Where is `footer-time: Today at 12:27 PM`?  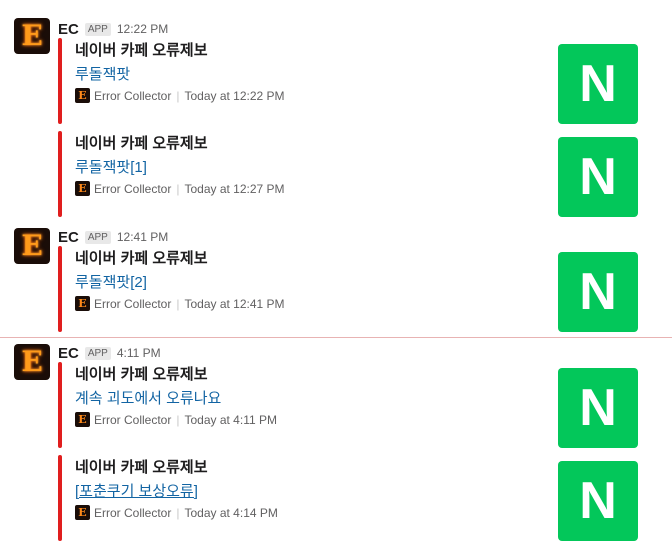
footer-time: Today at 12:27 PM is located at coordinates (234, 189).